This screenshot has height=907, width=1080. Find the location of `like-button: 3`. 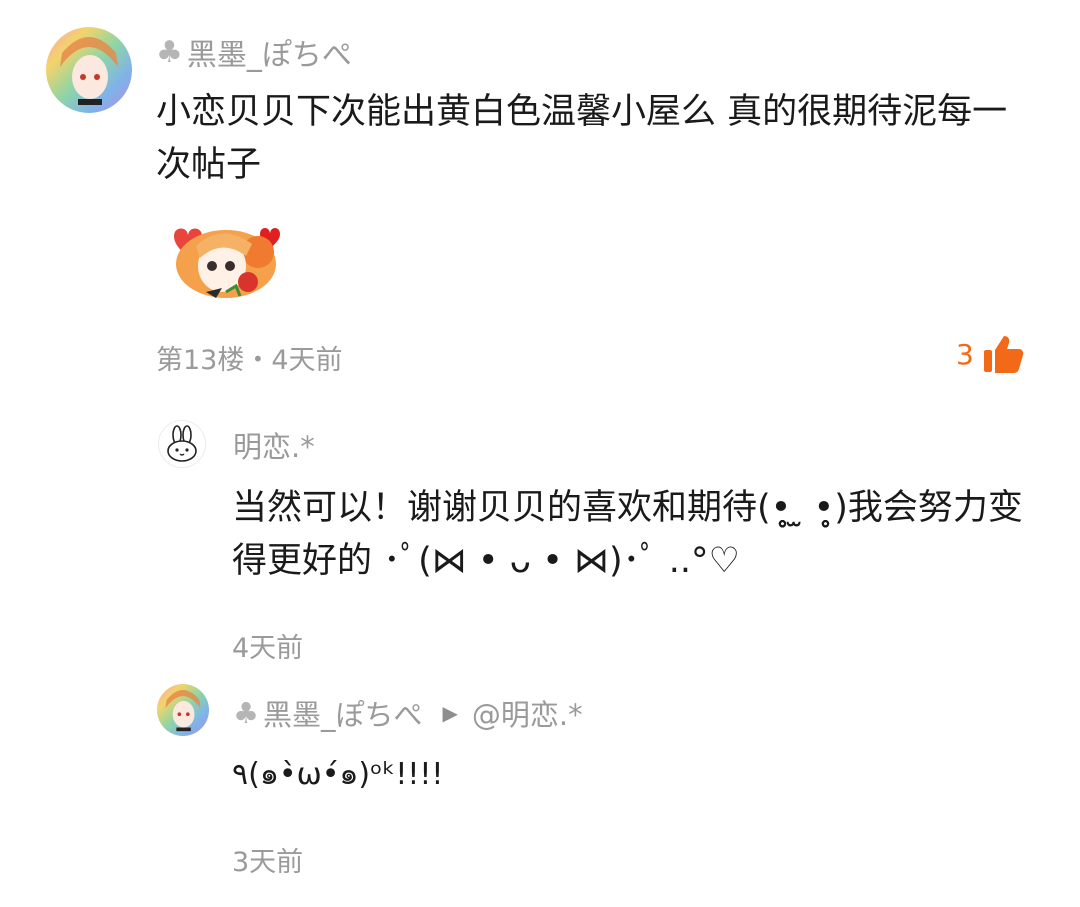

like-button: 3 is located at coordinates (990, 354).